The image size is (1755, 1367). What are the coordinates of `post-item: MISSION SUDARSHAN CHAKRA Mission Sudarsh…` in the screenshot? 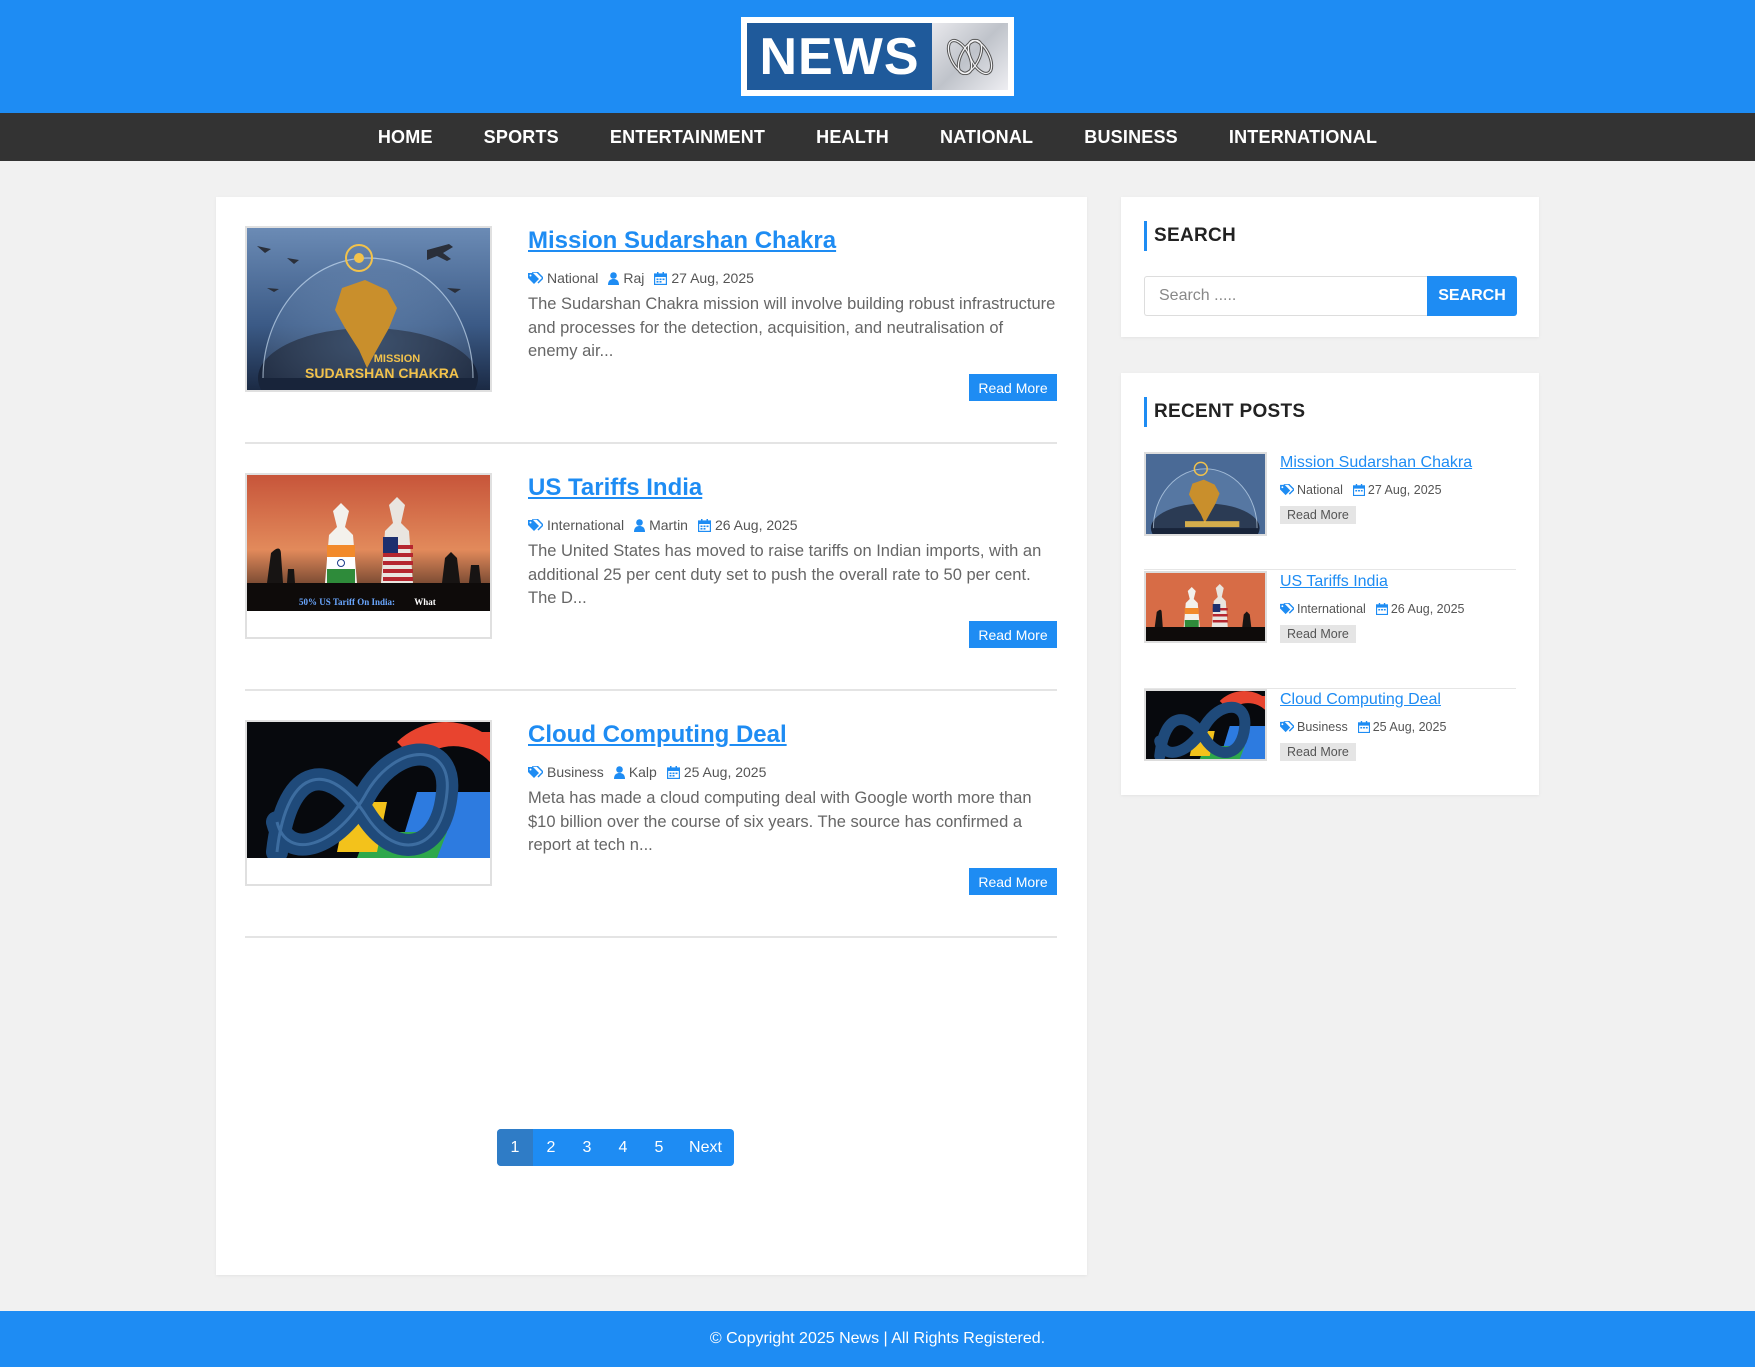 It's located at (651, 320).